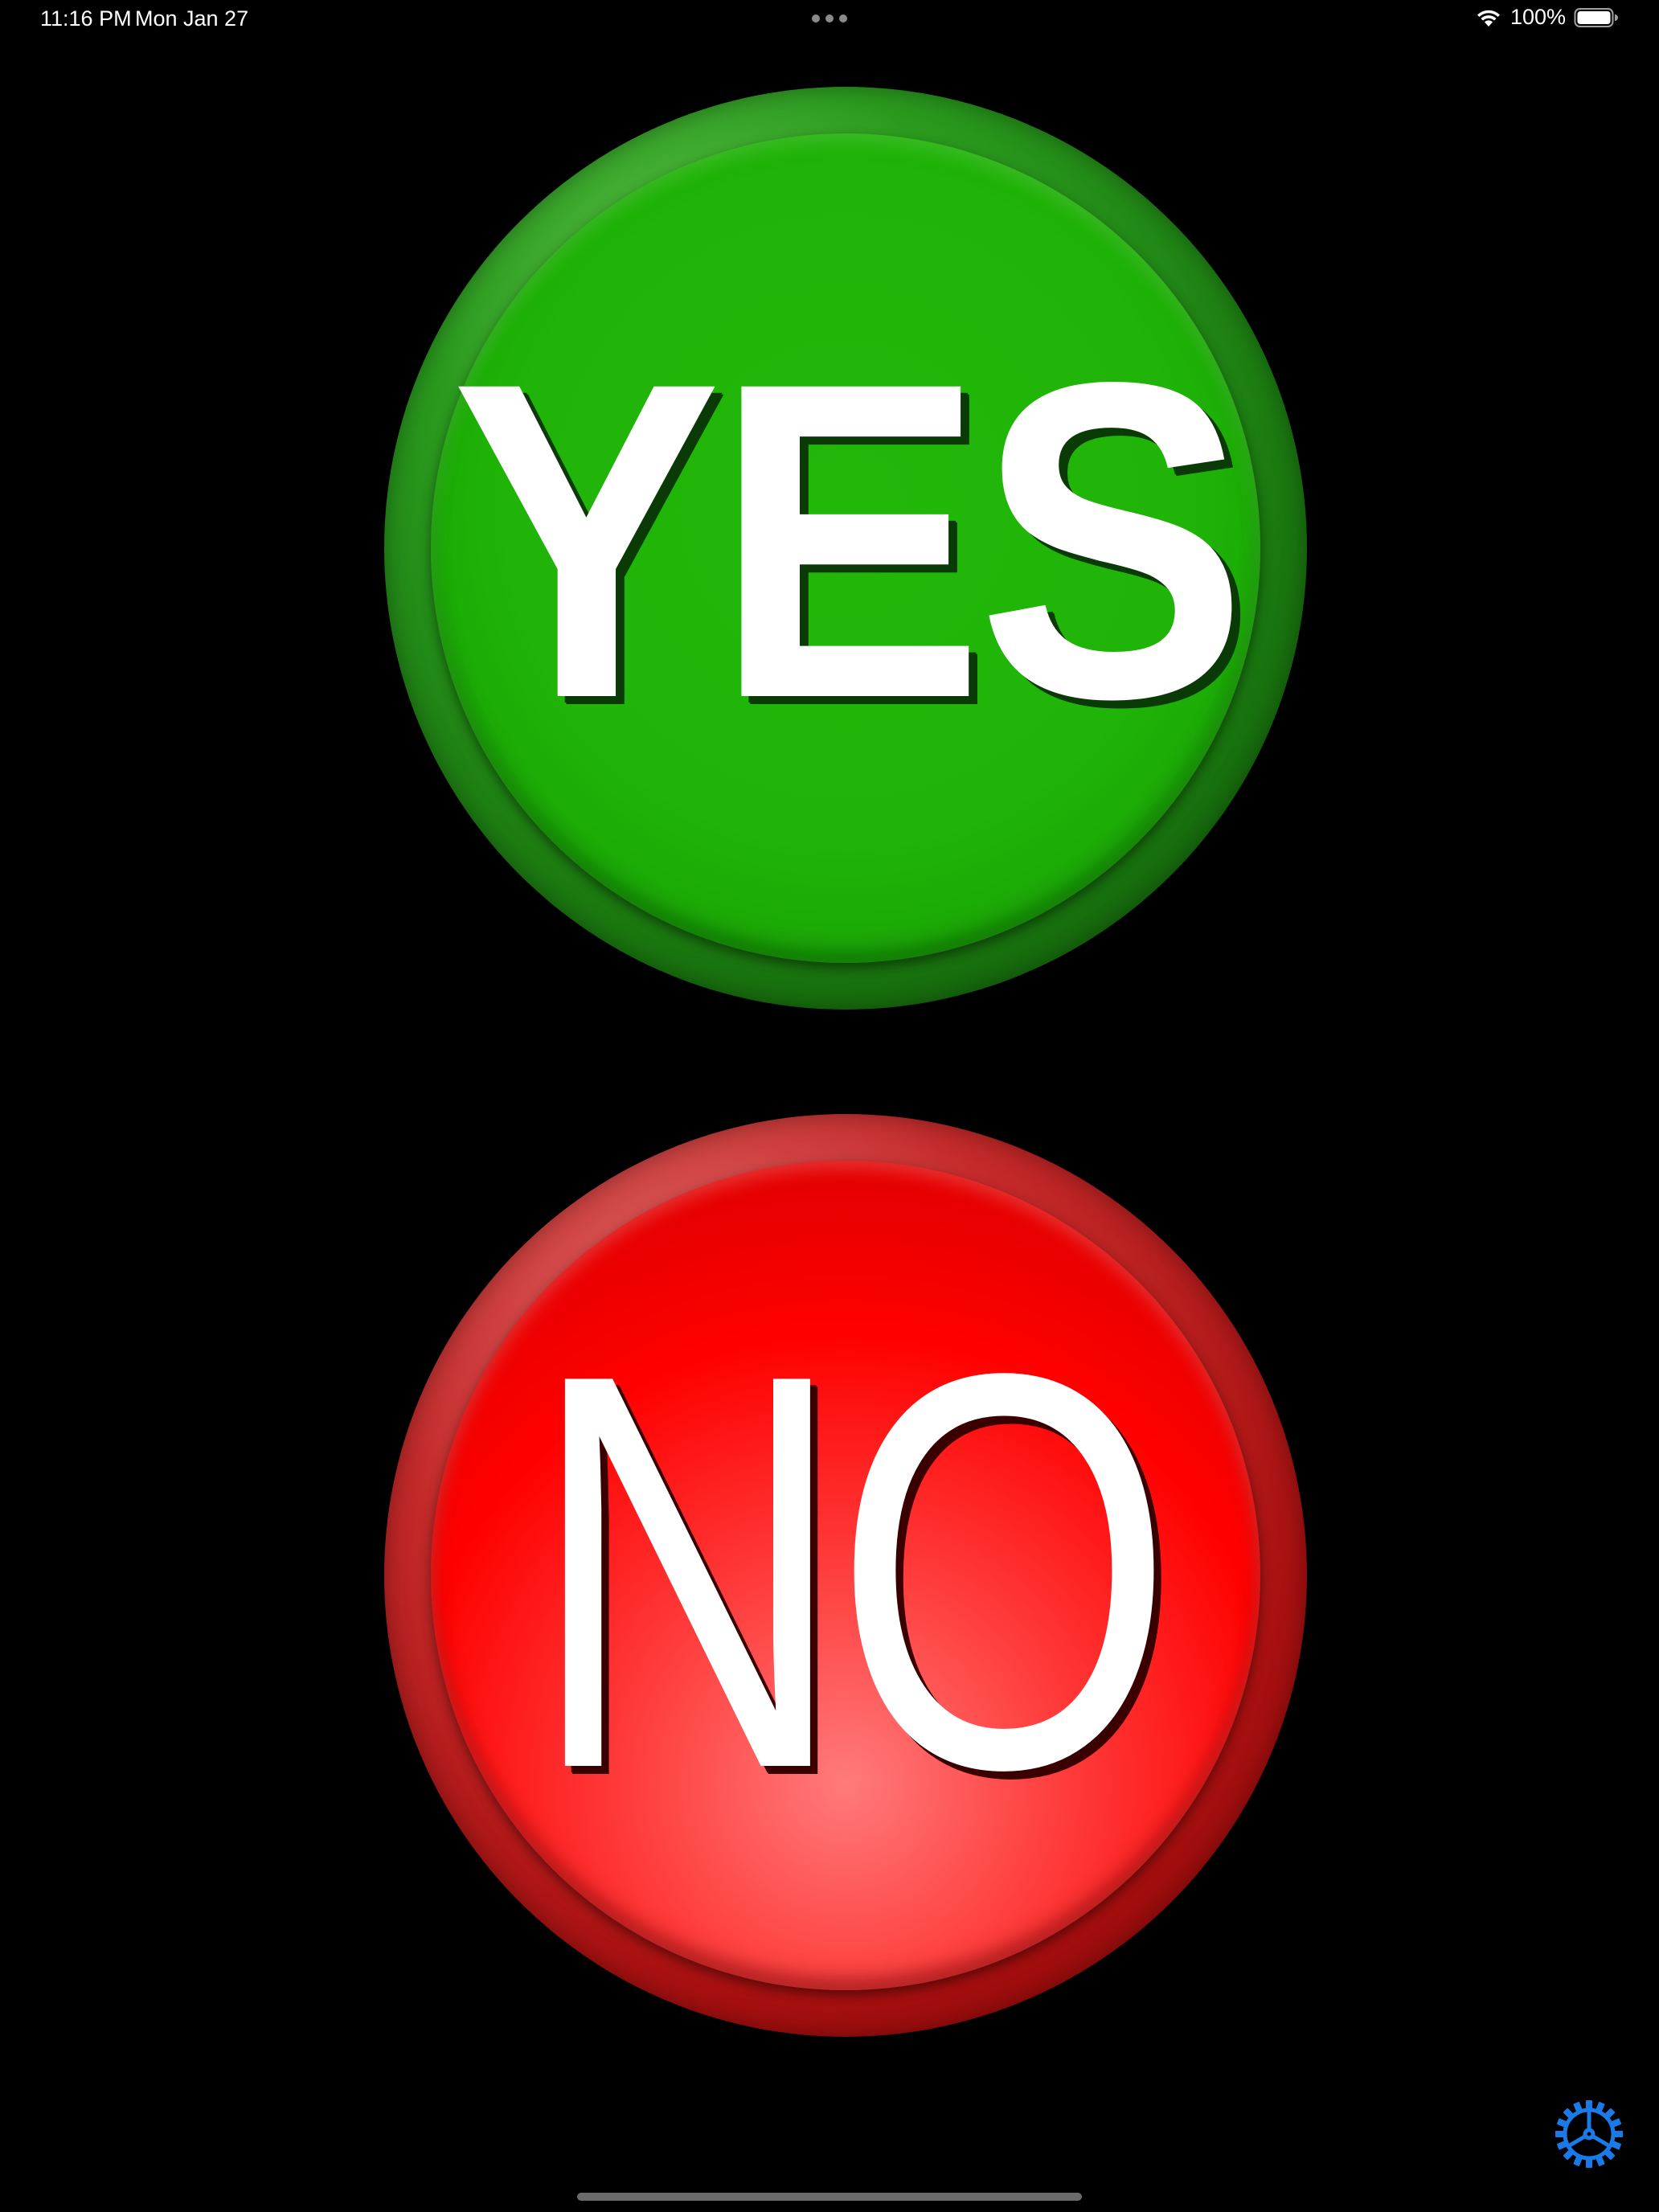 This screenshot has width=1659, height=2212. What do you see at coordinates (849, 540) in the screenshot?
I see `yes-label: YES` at bounding box center [849, 540].